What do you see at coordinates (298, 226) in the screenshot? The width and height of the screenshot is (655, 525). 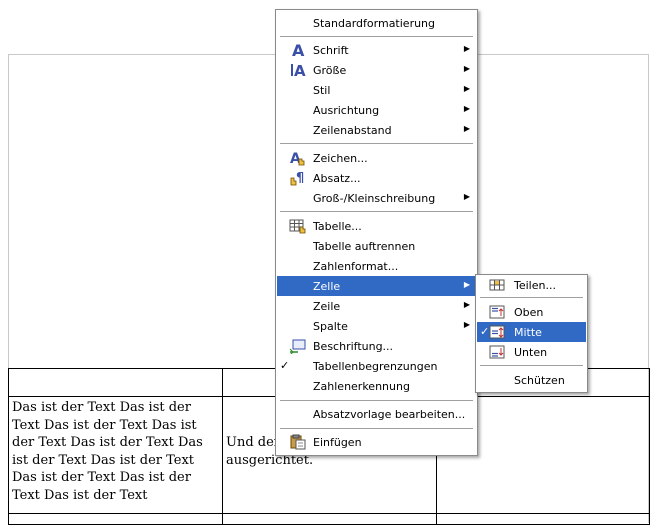 I see `table-icon` at bounding box center [298, 226].